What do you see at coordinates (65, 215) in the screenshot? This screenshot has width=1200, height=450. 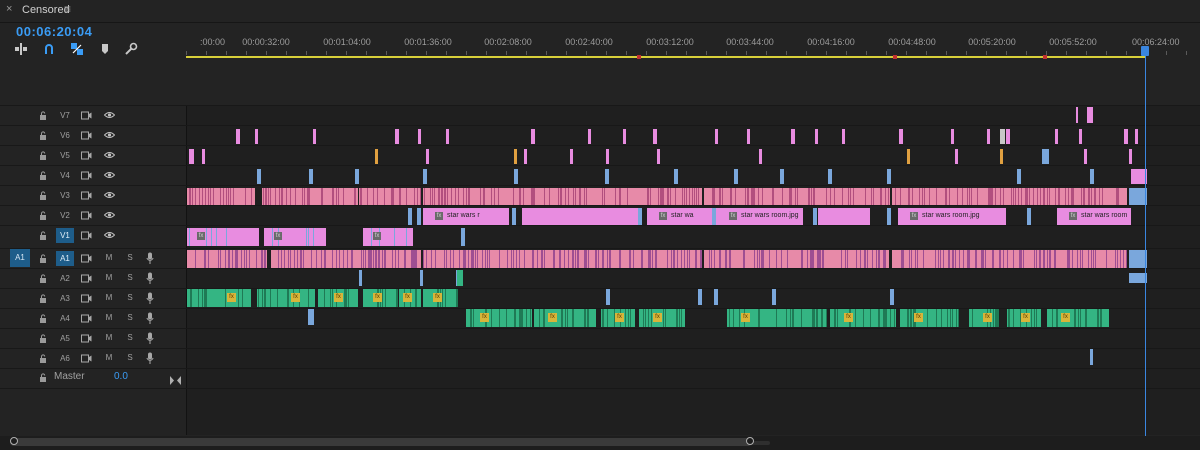 I see `track-name: V2` at bounding box center [65, 215].